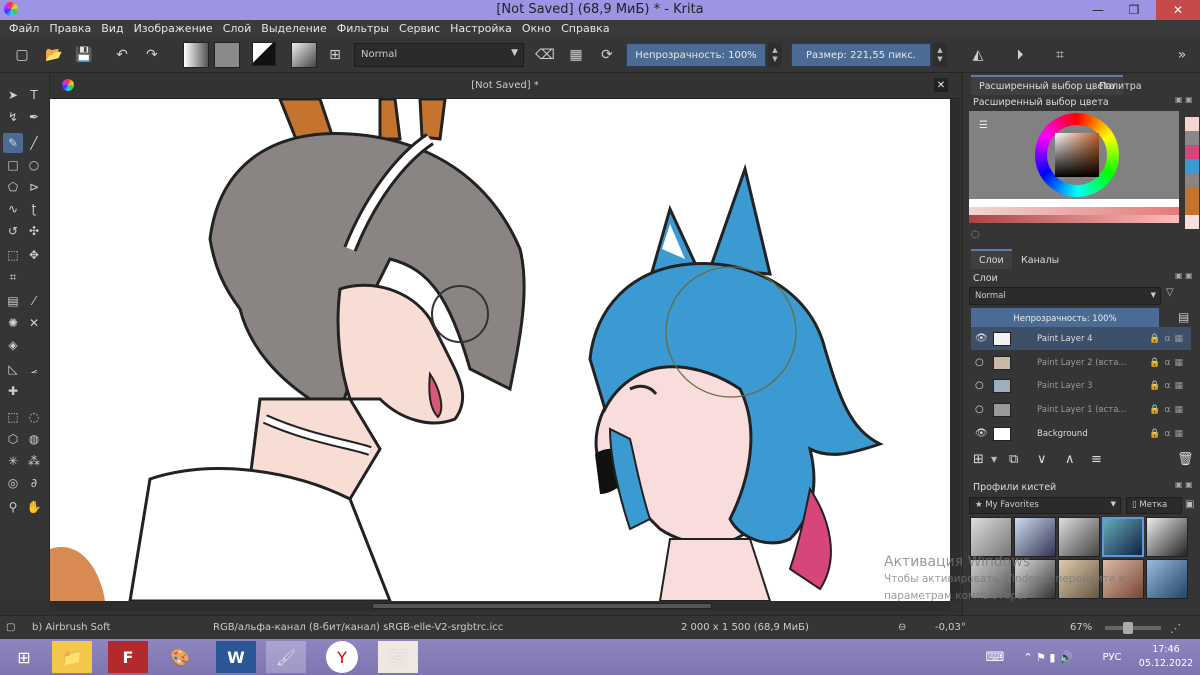 The height and width of the screenshot is (675, 1200). What do you see at coordinates (22, 55) in the screenshot?
I see `new-document-icon: ▢` at bounding box center [22, 55].